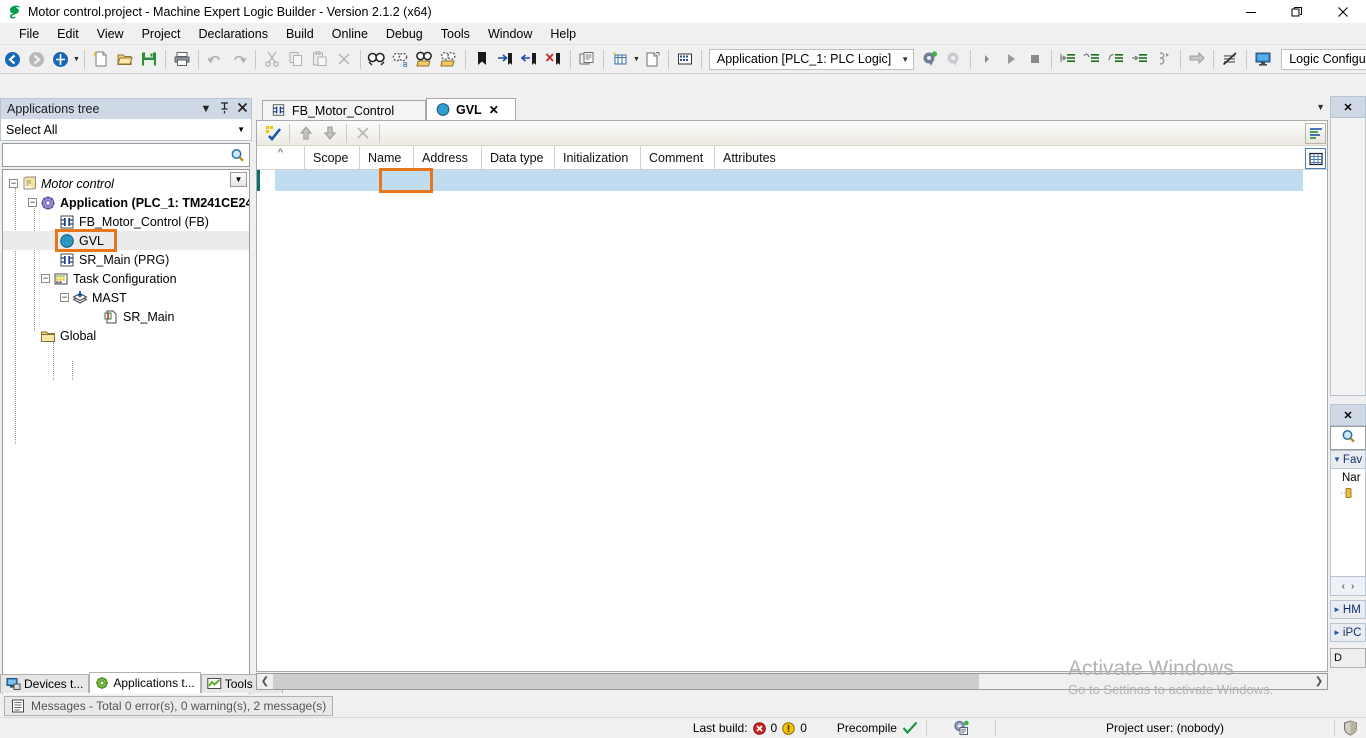  I want to click on precompile-indicator, so click(961, 728).